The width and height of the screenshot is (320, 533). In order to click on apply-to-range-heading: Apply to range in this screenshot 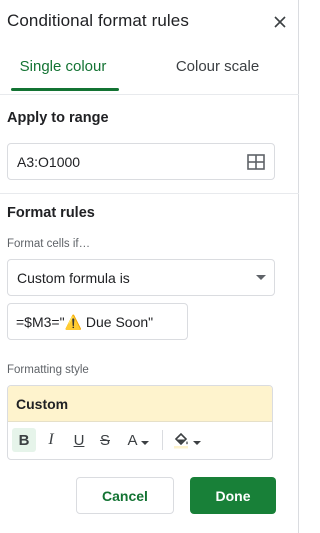, I will do `click(58, 118)`.